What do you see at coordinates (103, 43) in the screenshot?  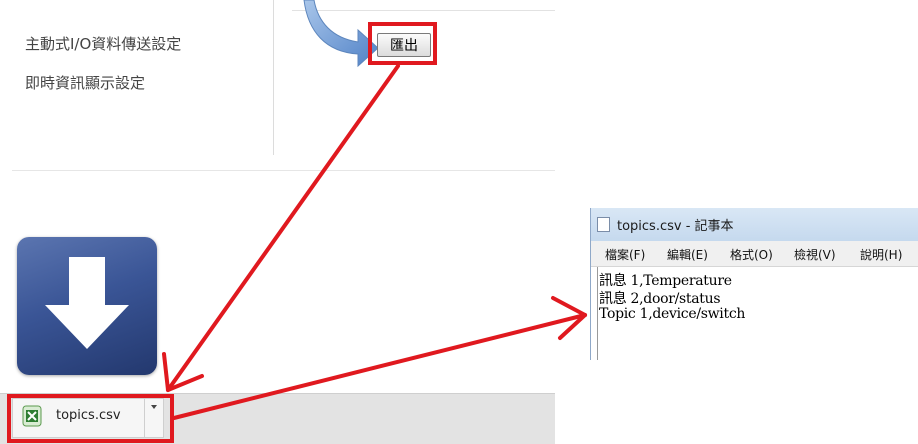 I see `menu-item-active-io-transfer: 主動式I/O資料傳送設定` at bounding box center [103, 43].